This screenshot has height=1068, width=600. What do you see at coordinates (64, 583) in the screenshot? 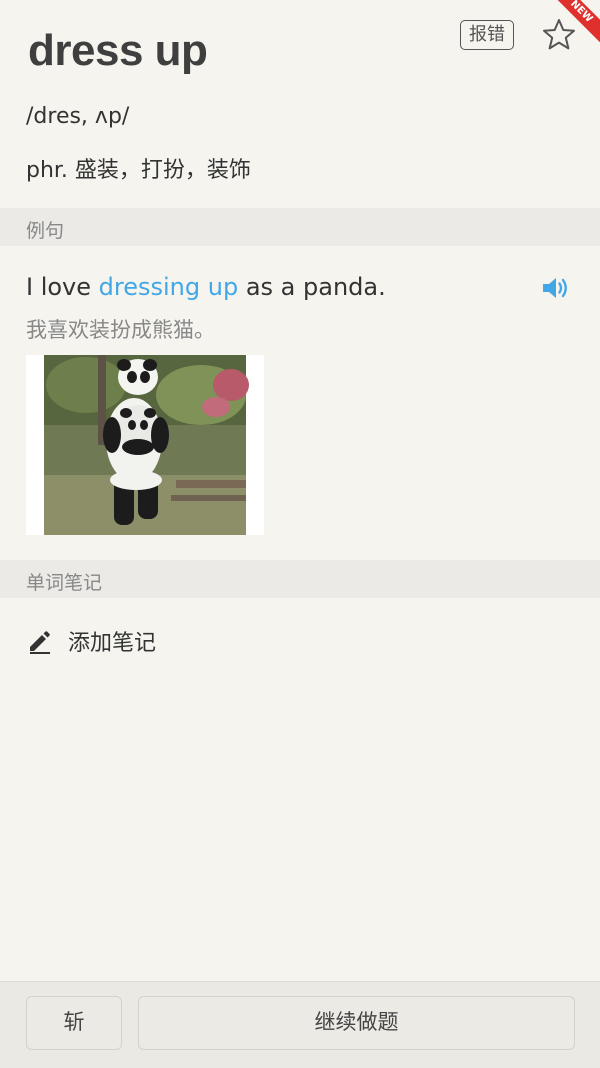
I see `notes-section-title: 单词笔记` at bounding box center [64, 583].